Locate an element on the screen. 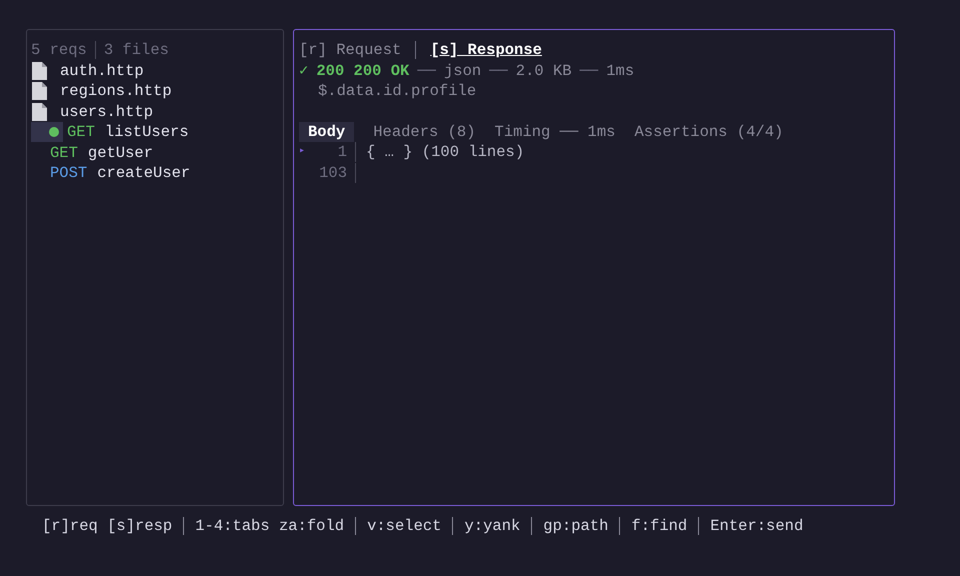 The height and width of the screenshot is (576, 960). response-detail: 2.0 KB is located at coordinates (544, 70).